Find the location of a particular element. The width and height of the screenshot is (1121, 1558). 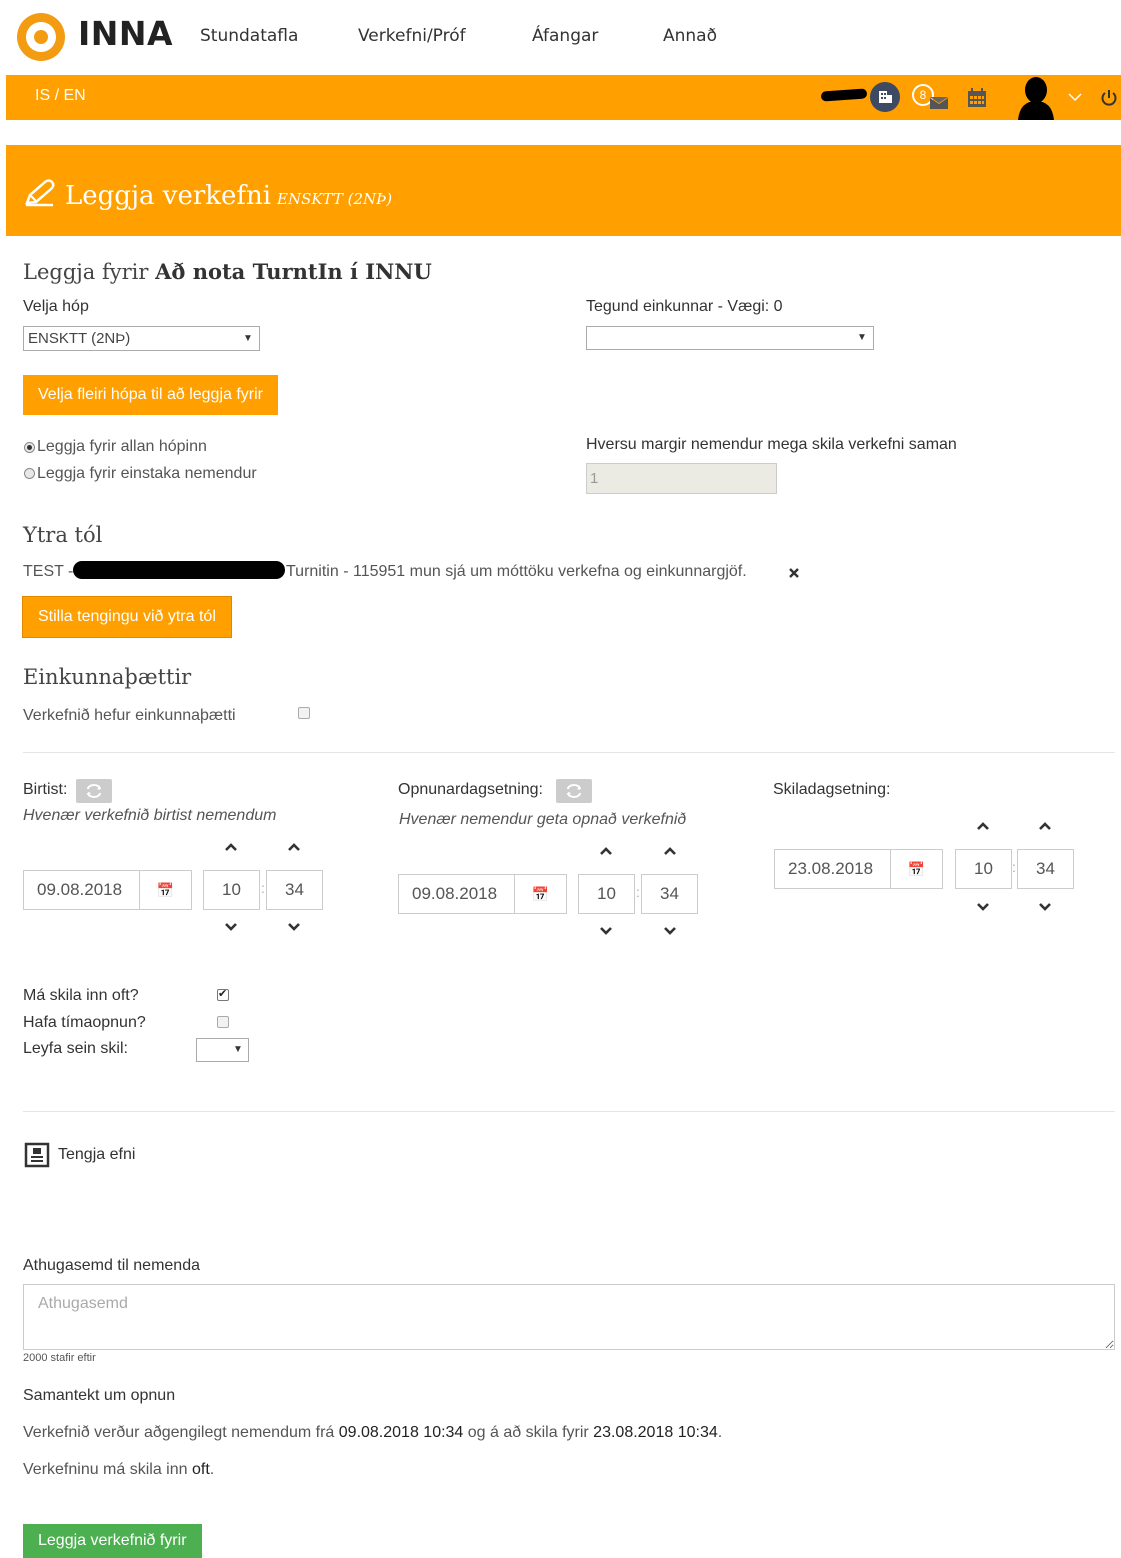

publish-hour-up-icon is located at coordinates (231, 847).